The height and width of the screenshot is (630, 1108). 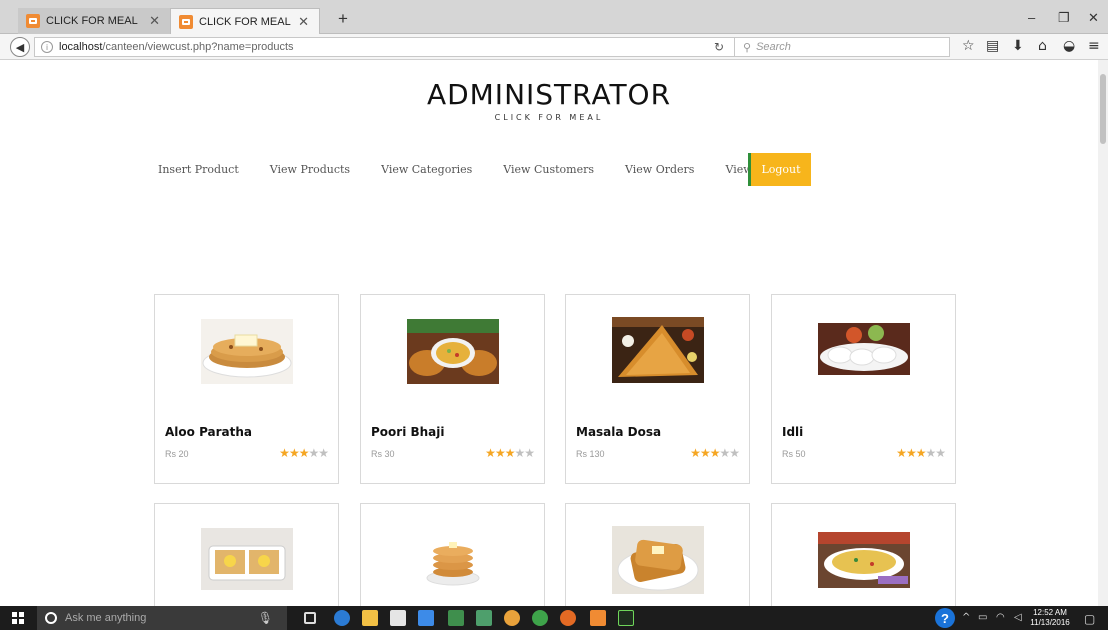 What do you see at coordinates (968, 46) in the screenshot?
I see `bookmark-star-icon: ☆` at bounding box center [968, 46].